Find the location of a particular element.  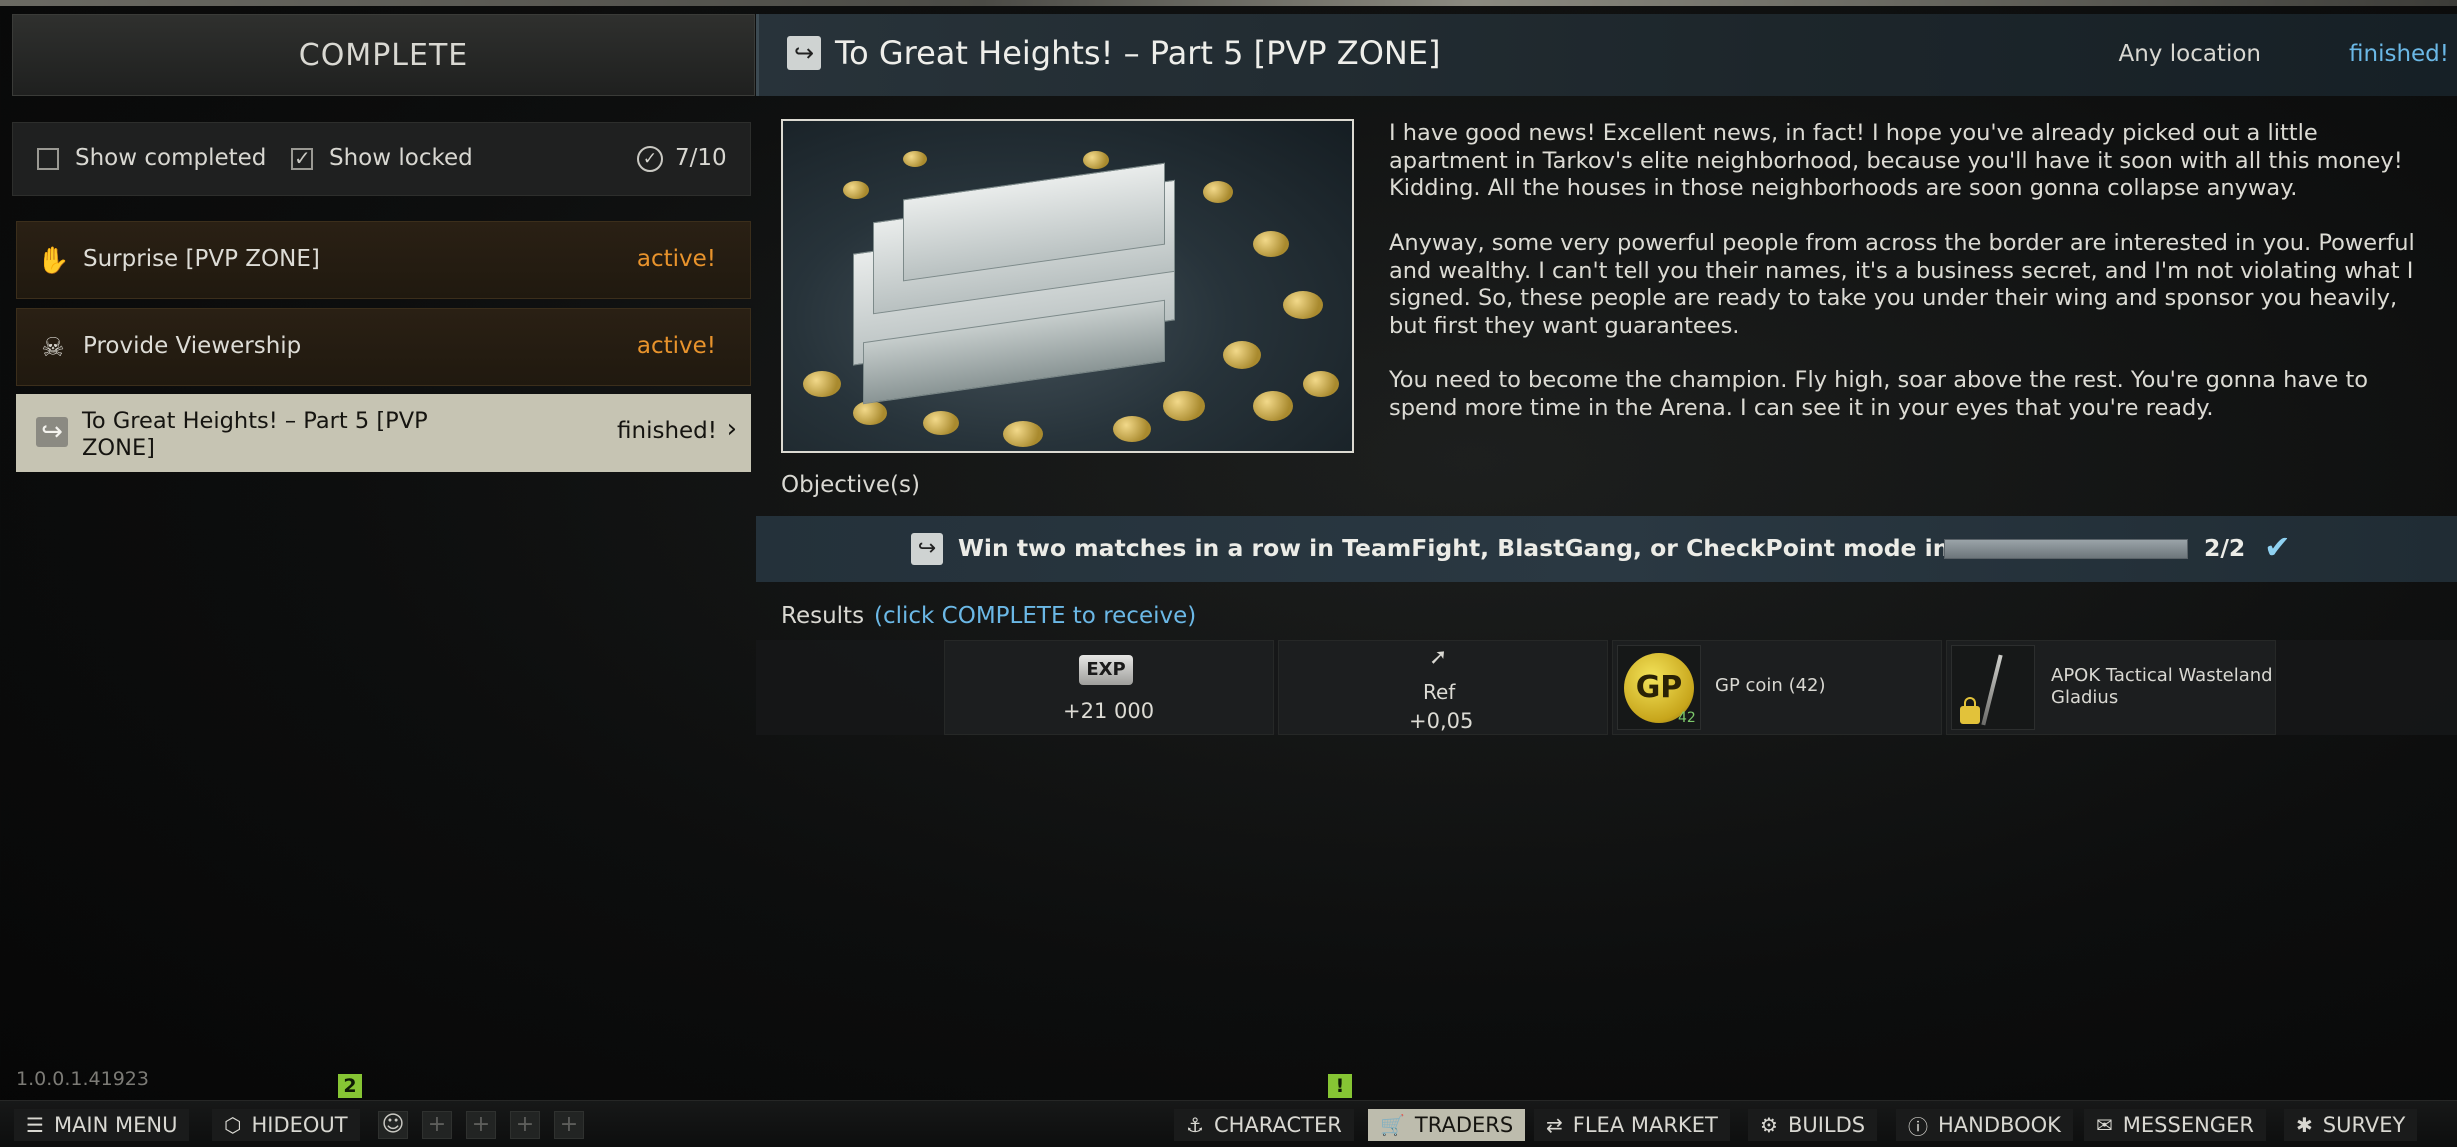

handbook-button: ⓘ HANDBOOK is located at coordinates (1984, 1125).